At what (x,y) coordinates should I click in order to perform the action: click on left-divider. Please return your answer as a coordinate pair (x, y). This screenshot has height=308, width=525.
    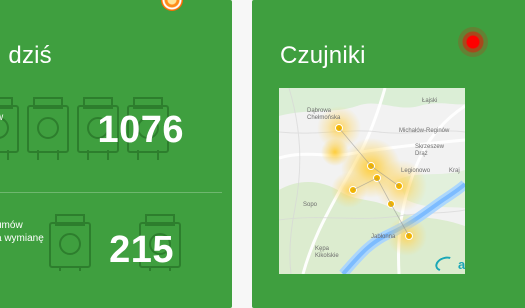
    Looking at the image, I should click on (111, 192).